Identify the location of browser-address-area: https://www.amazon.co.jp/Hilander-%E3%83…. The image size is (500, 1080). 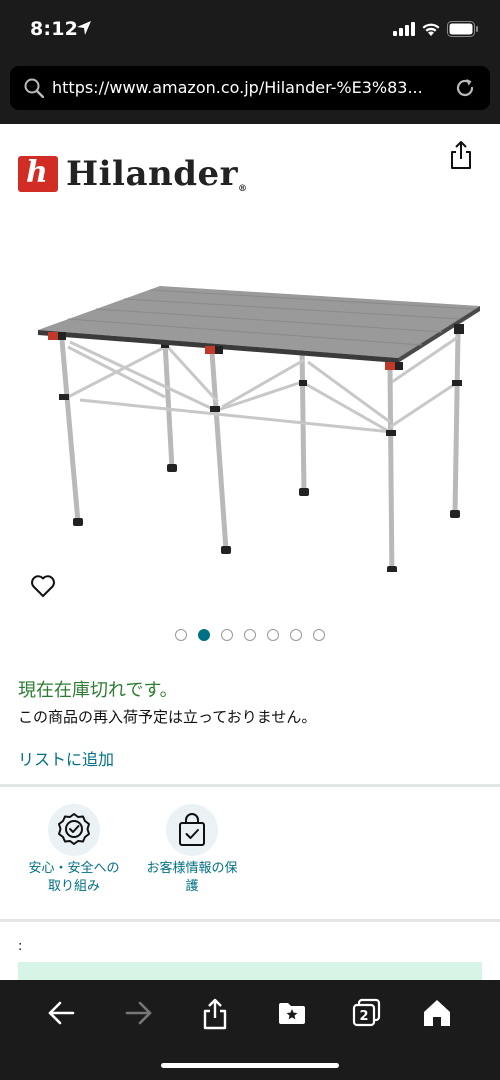
(250, 92).